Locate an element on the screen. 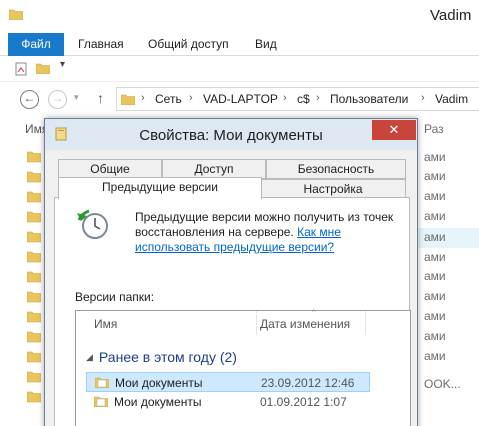 The width and height of the screenshot is (479, 426). list-item: Мои документы 23.09.2012 12:46 is located at coordinates (228, 382).